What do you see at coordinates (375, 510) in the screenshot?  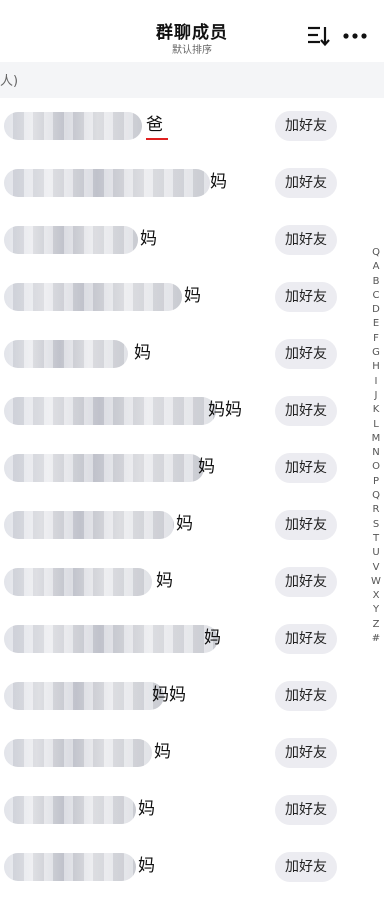 I see `index-letter: R` at bounding box center [375, 510].